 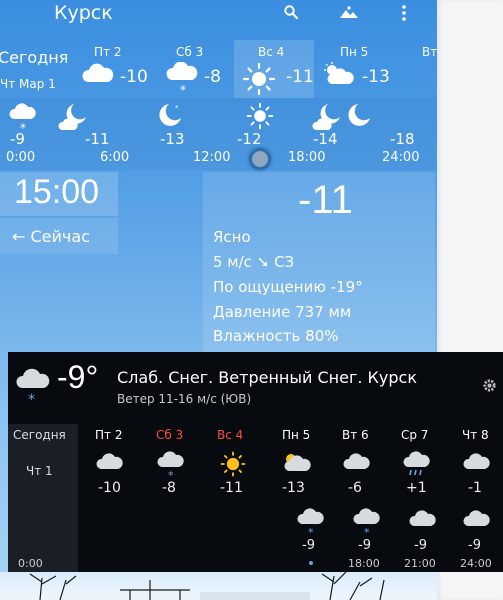 What do you see at coordinates (402, 139) in the screenshot?
I see `hour-temp: -18` at bounding box center [402, 139].